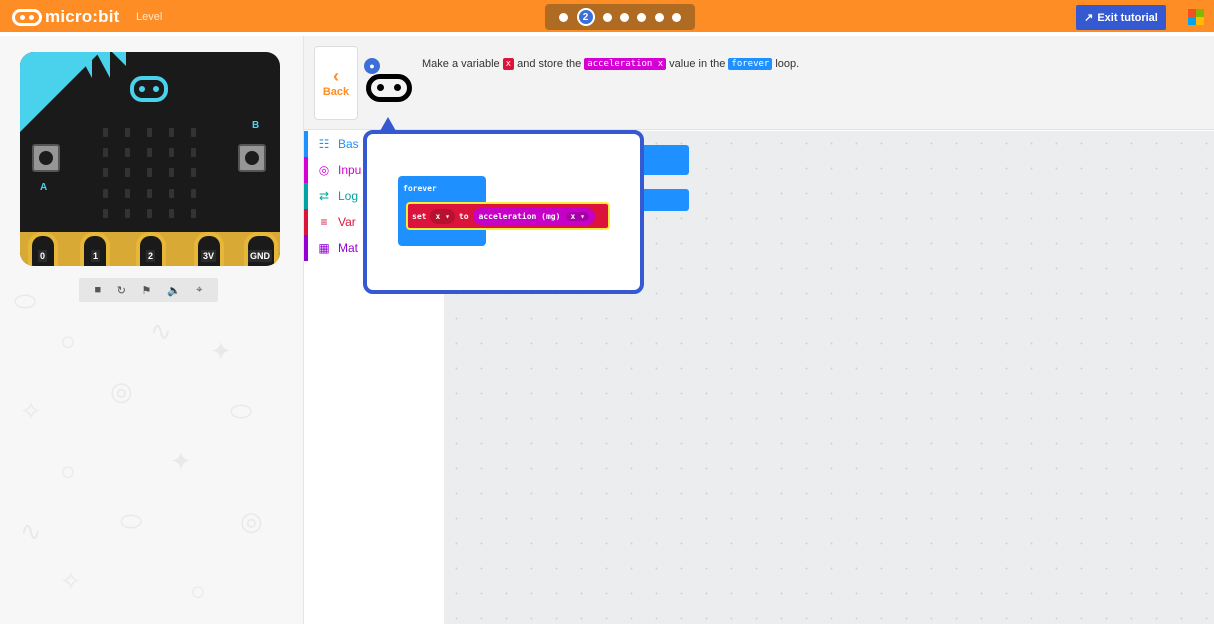  Describe the element at coordinates (585, 17) in the screenshot. I see `step-dot-current: 2` at that location.